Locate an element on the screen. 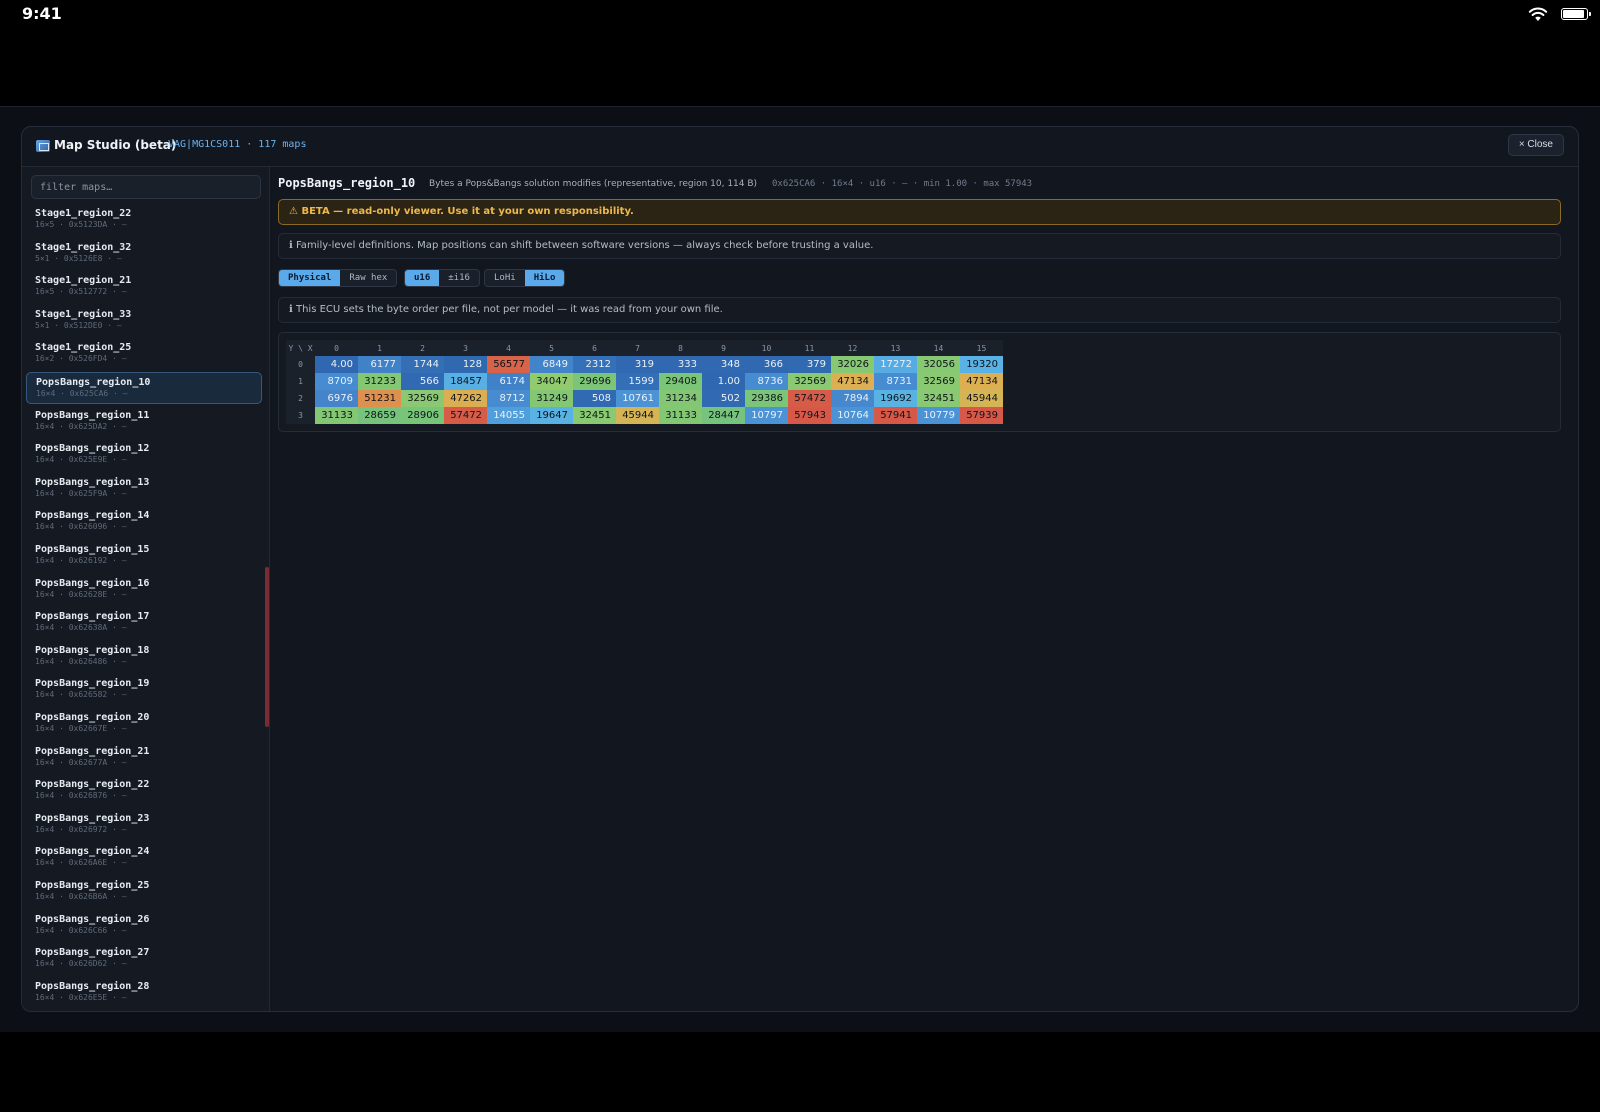  grid-cell: 8712 is located at coordinates (508, 398).